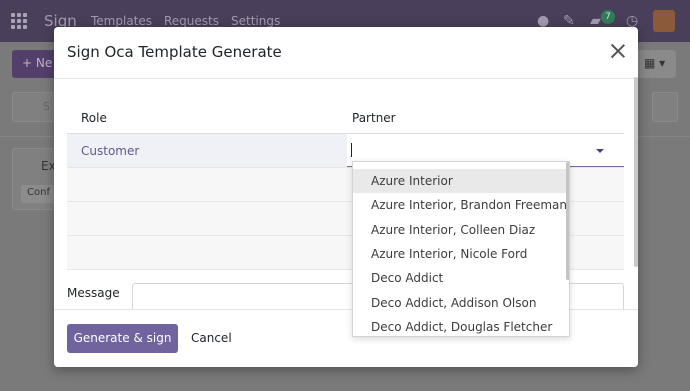 This screenshot has height=391, width=690. I want to click on message-label: Message, so click(93, 293).